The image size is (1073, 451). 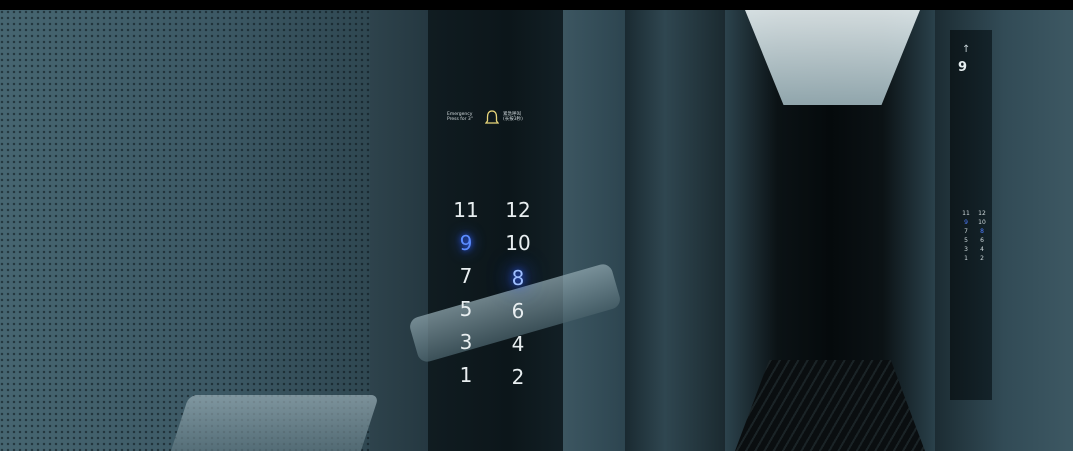 What do you see at coordinates (982, 249) in the screenshot?
I see `mini-button: 4` at bounding box center [982, 249].